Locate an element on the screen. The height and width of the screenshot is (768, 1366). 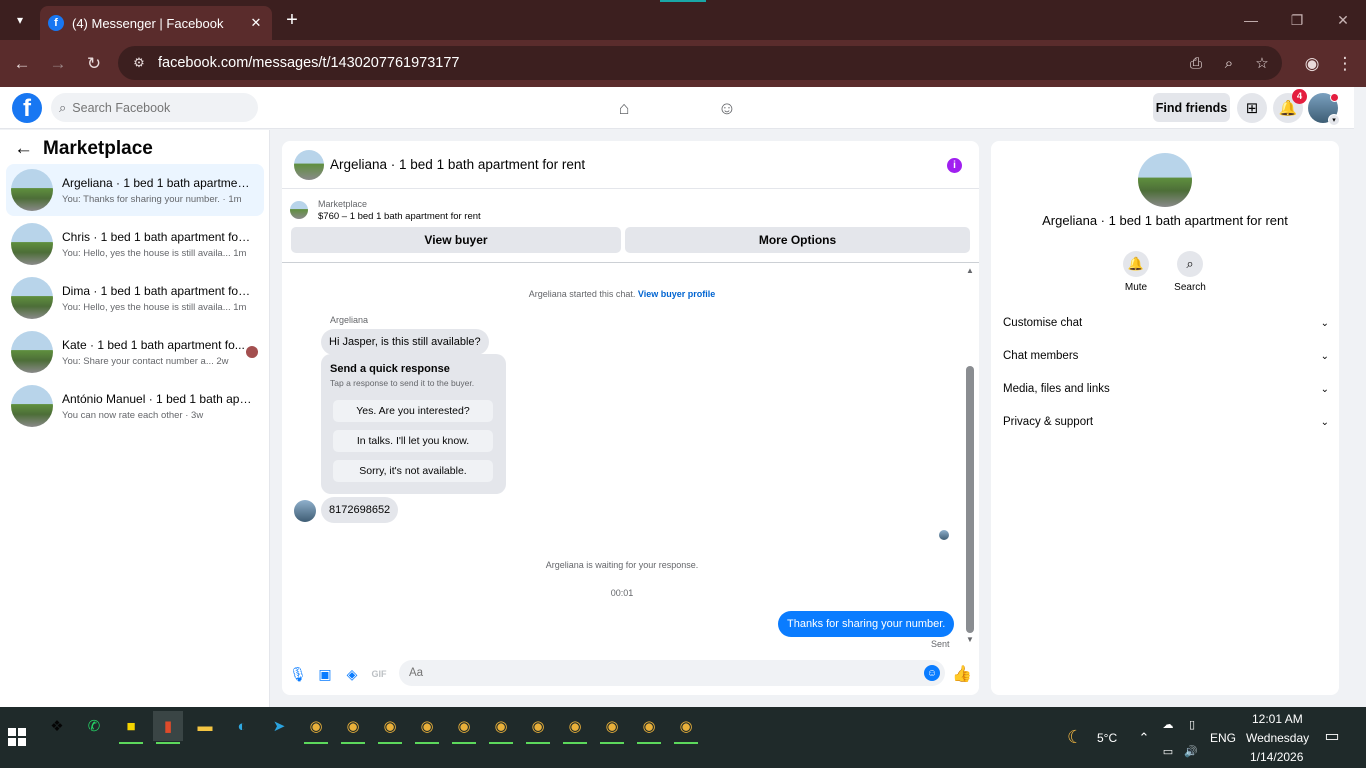
minimize-icon: — is located at coordinates (1251, 20).